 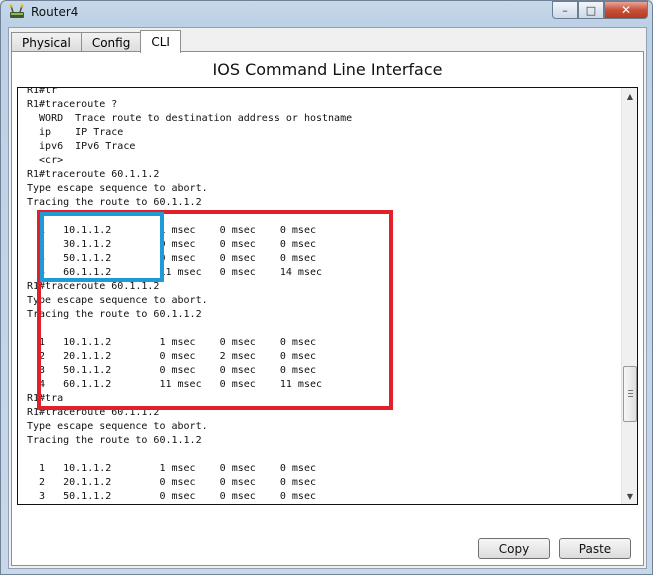 What do you see at coordinates (514, 548) in the screenshot?
I see `copy-button: Copy` at bounding box center [514, 548].